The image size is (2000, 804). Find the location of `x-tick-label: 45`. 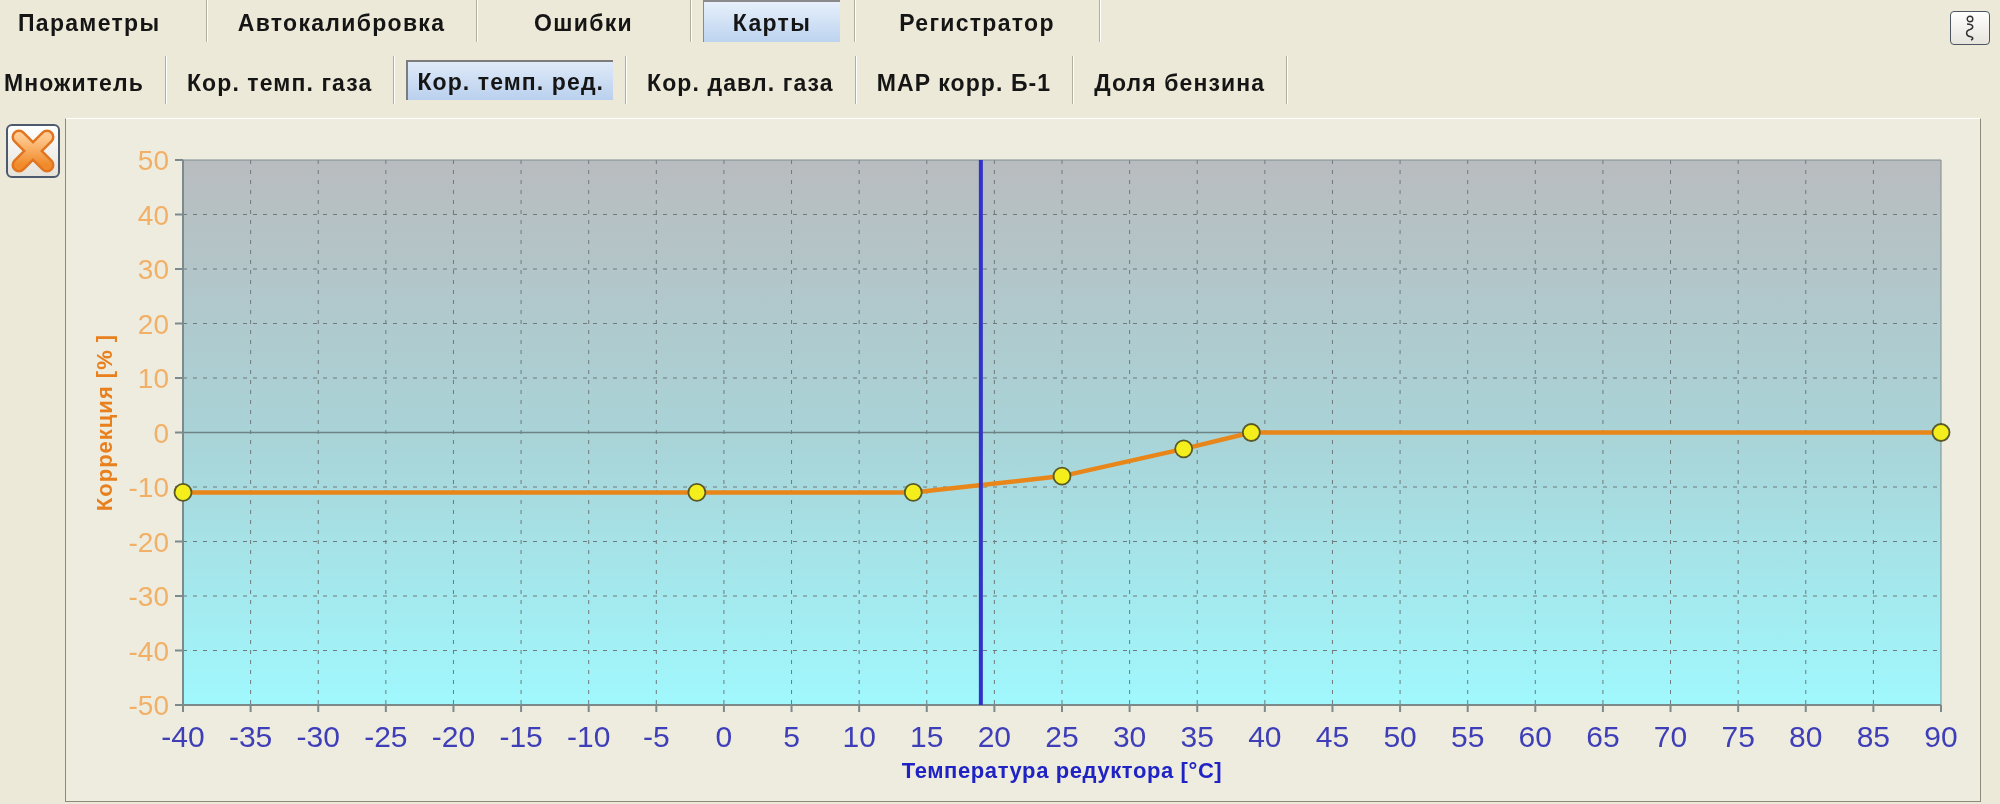

x-tick-label: 45 is located at coordinates (1332, 736).